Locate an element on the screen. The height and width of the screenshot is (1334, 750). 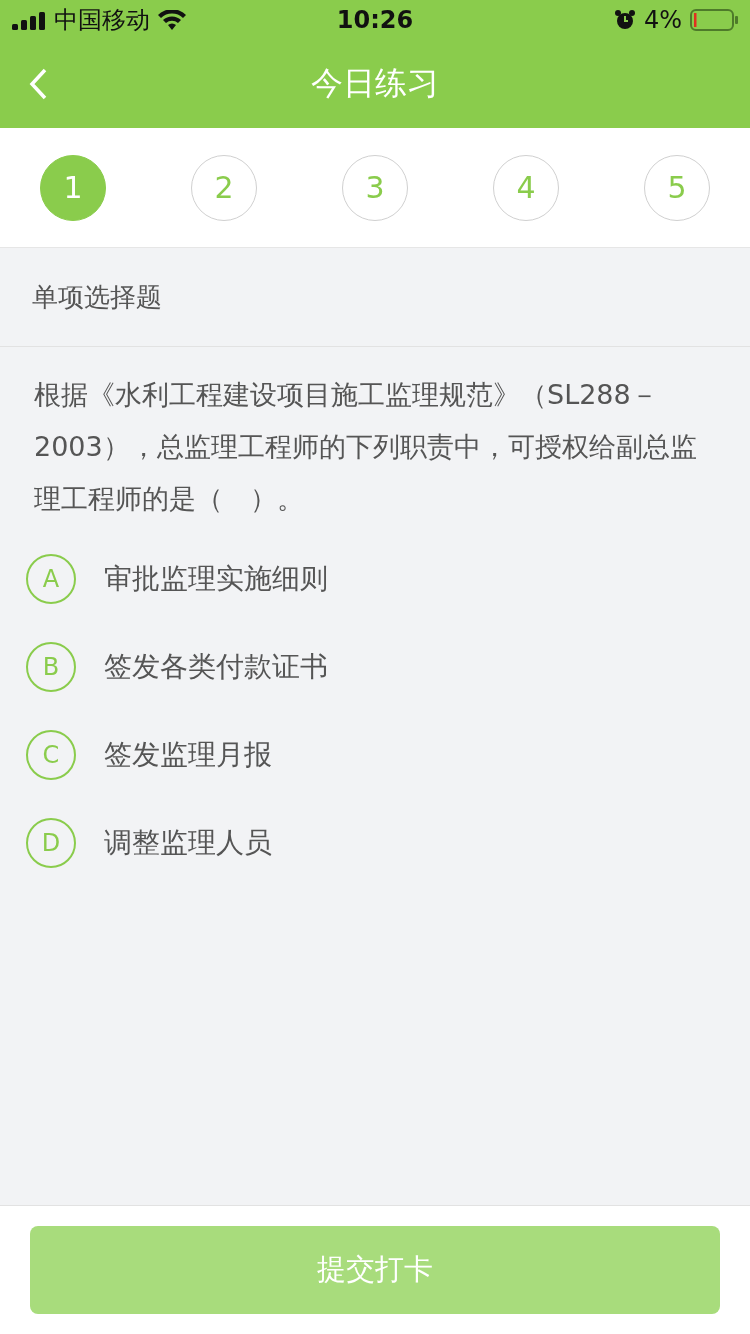
question-text: 根据《水利工程建设项目施工监理规范》（SL288－2003），总监理工程师的下列职责中，可授权给副总监理工程师的是（ ）。 is located at coordinates (366, 447).